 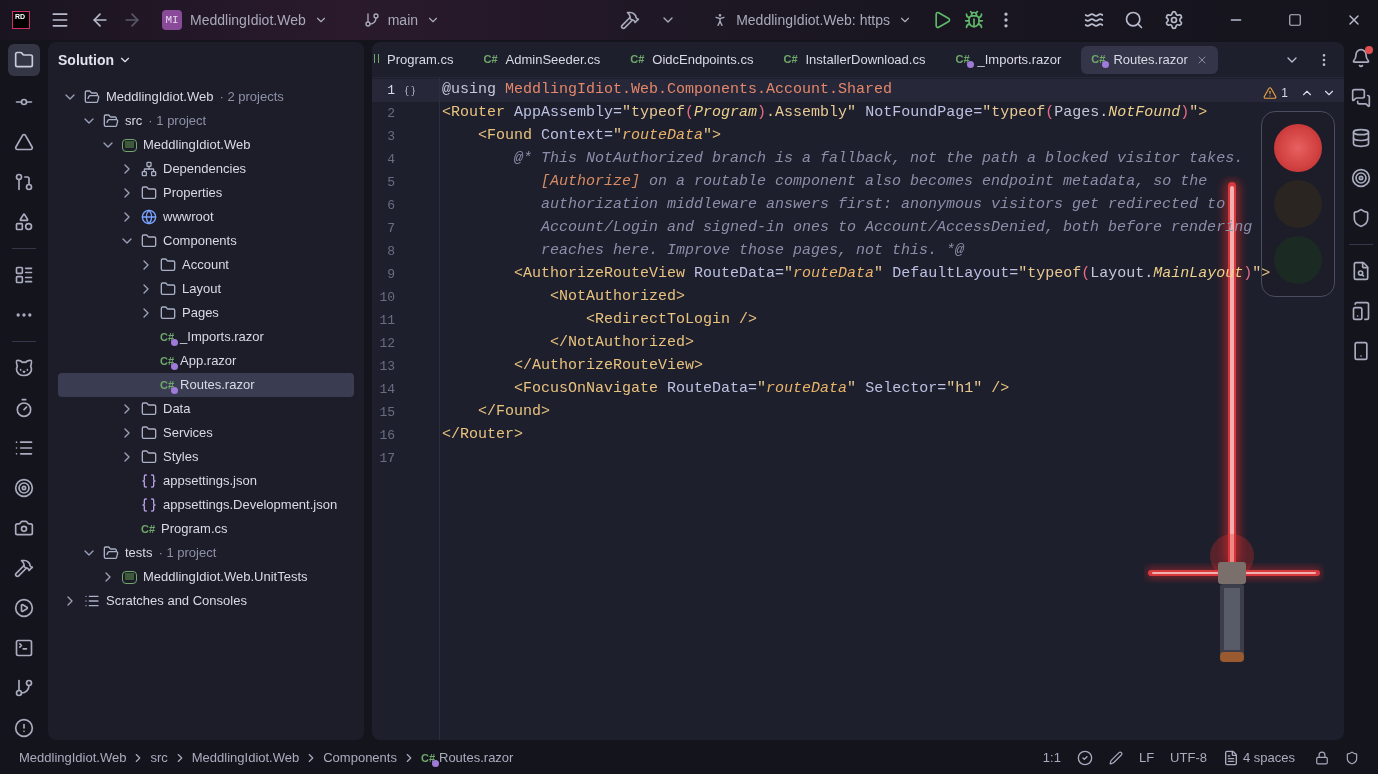 I want to click on tree-item: Components, so click(x=206, y=241).